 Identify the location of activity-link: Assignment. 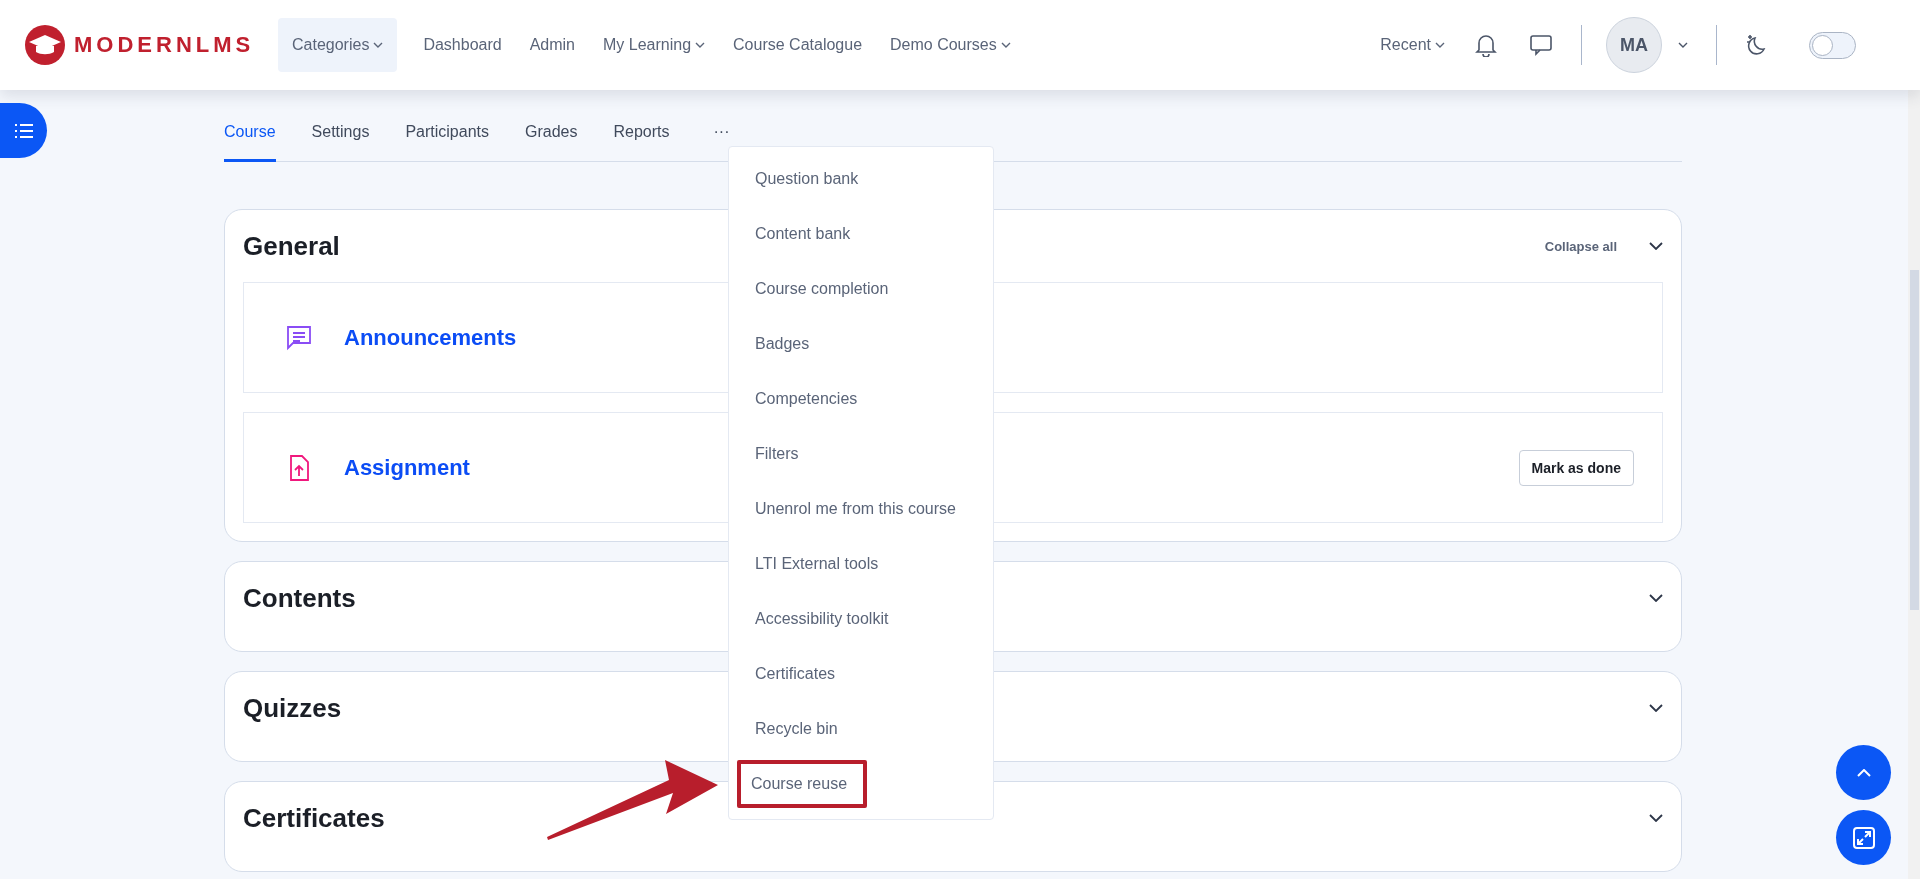
(407, 467).